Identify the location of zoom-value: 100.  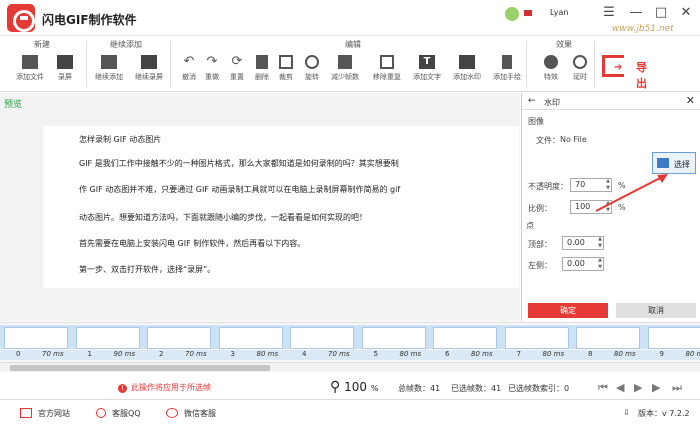
(355, 387).